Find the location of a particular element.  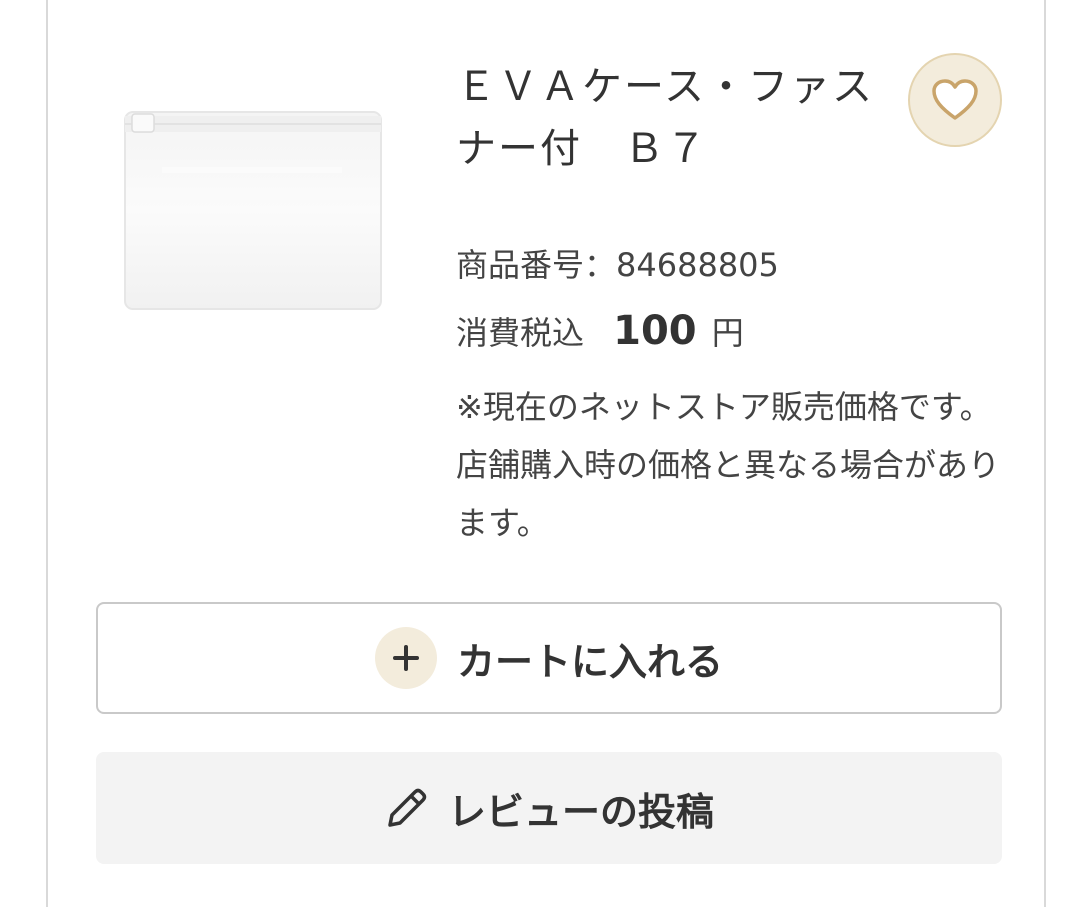

add-to-cart-button: カートに入れる is located at coordinates (549, 658).